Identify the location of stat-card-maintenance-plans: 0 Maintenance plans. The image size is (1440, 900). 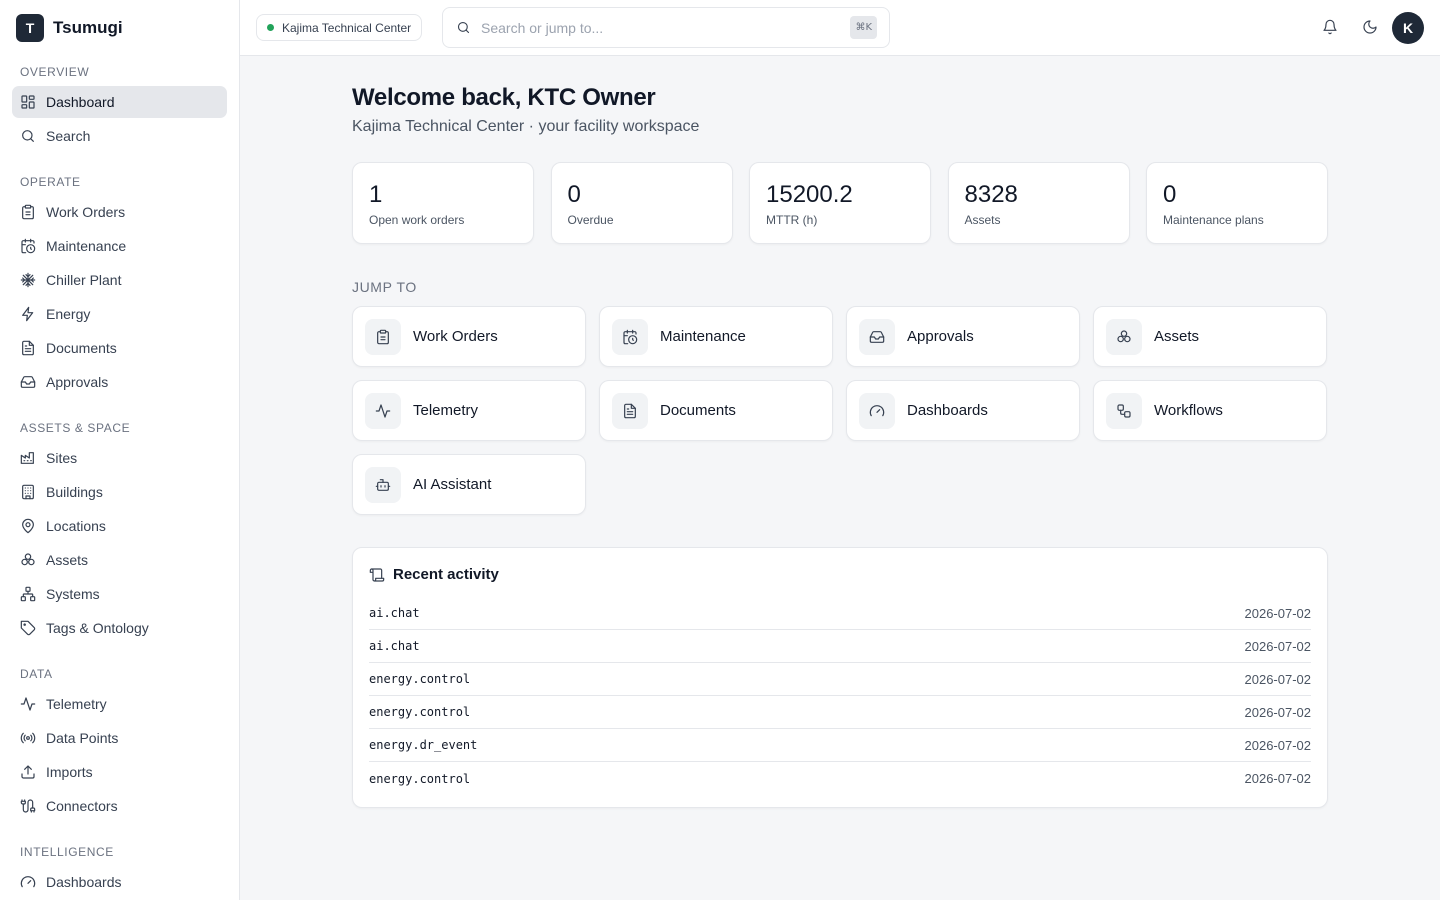
(1237, 203).